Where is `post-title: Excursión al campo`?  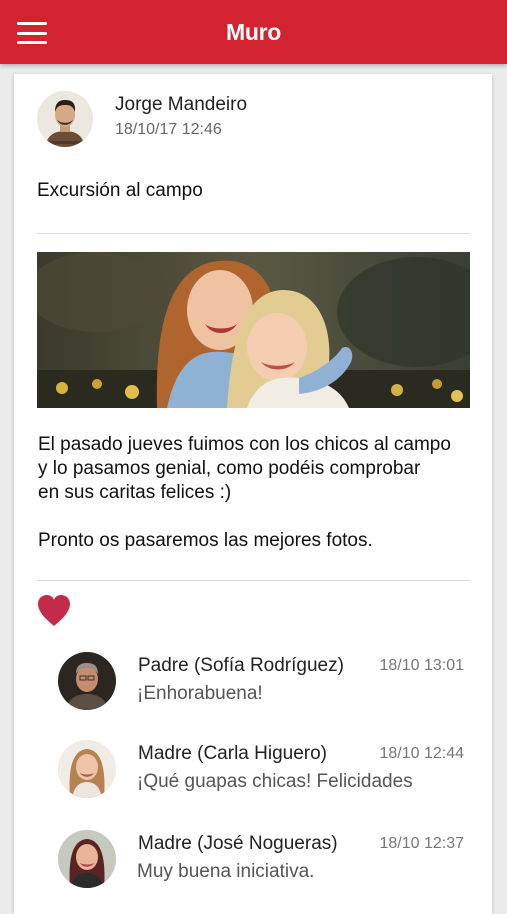
post-title: Excursión al campo is located at coordinates (120, 190).